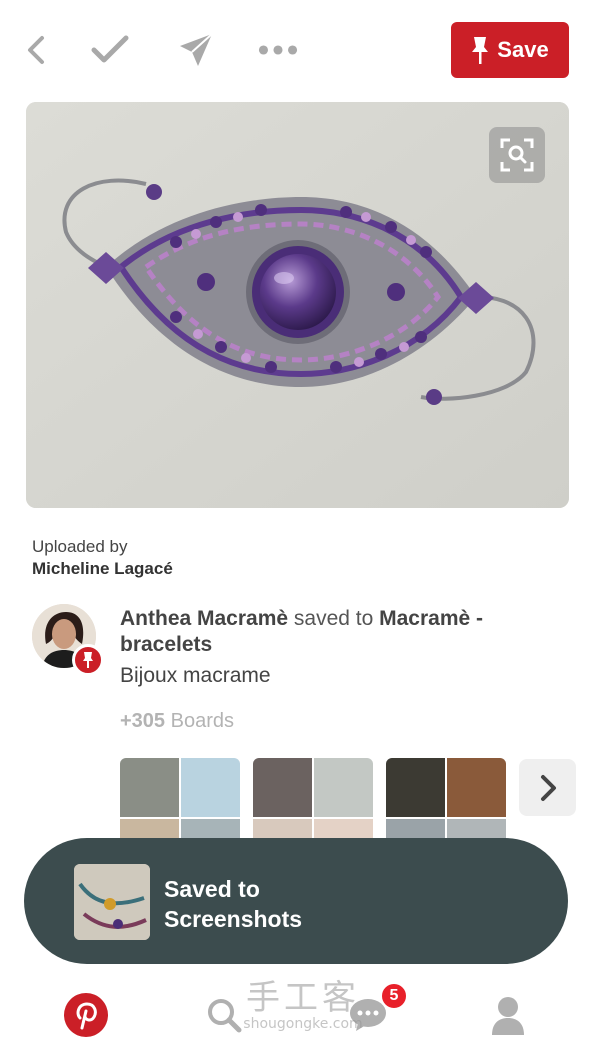 This screenshot has width=593, height=1055. I want to click on pinterest-logo-icon, so click(86, 1015).